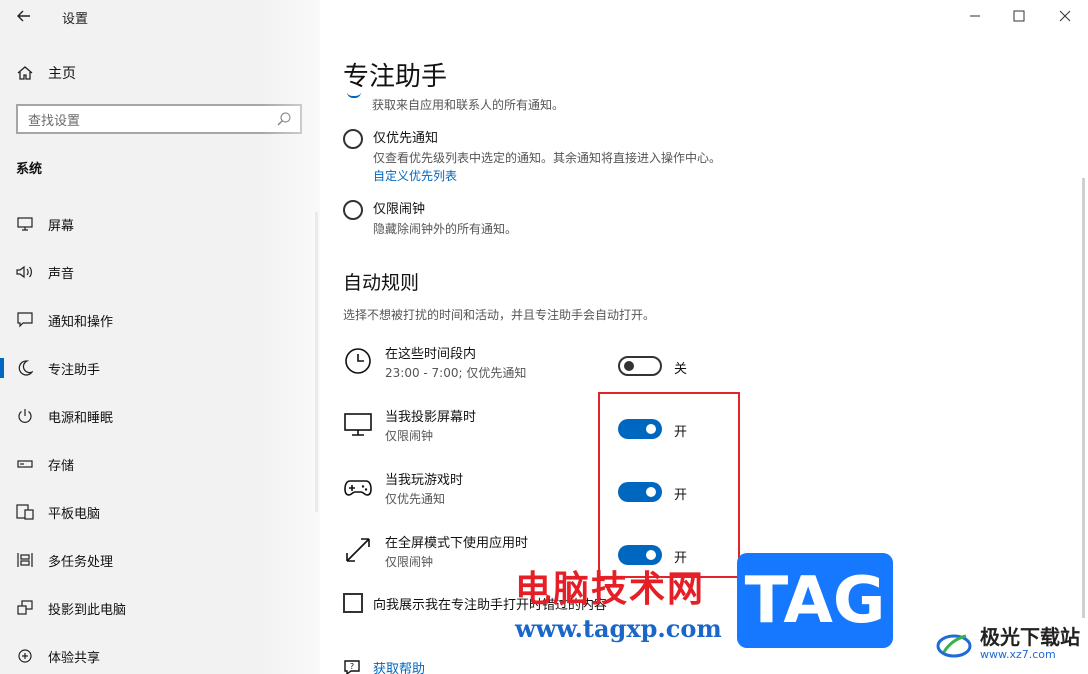 The width and height of the screenshot is (1088, 674). I want to click on toggle-during-times, so click(640, 366).